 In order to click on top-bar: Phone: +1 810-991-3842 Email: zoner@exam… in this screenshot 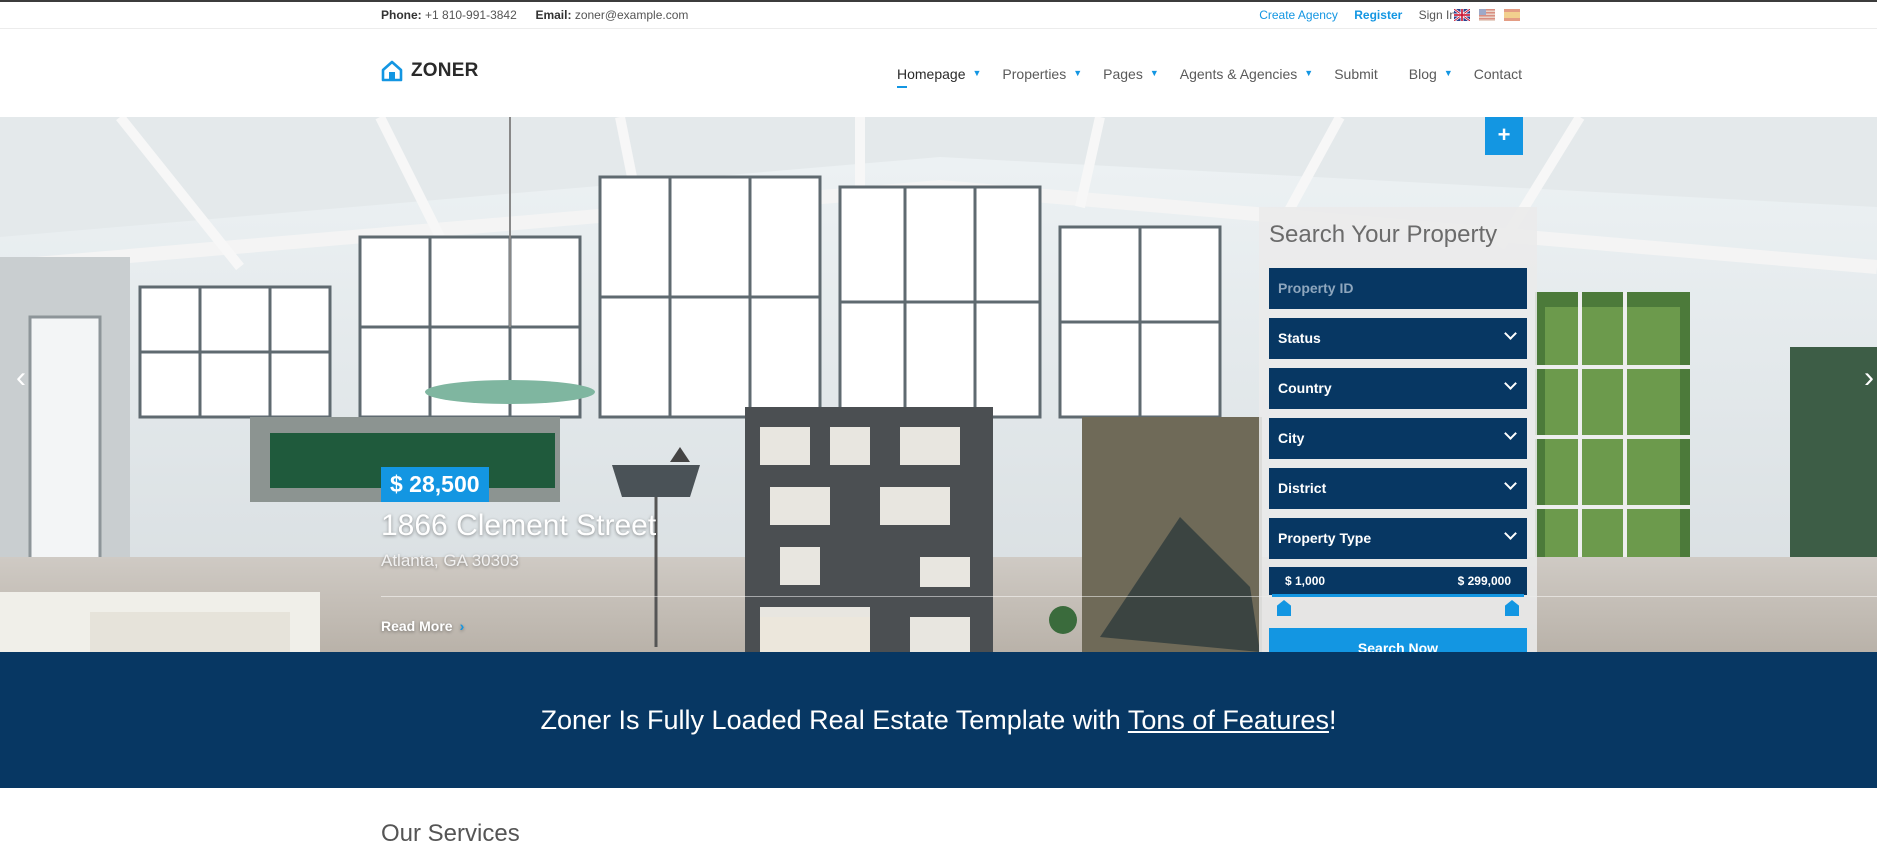, I will do `click(938, 15)`.